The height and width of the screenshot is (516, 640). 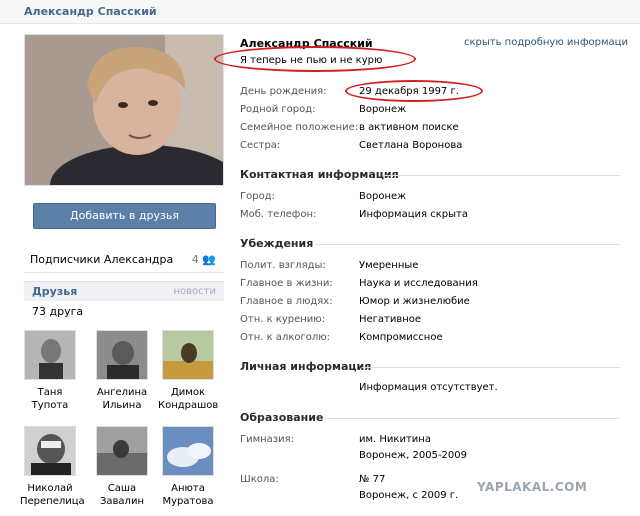 What do you see at coordinates (413, 214) in the screenshot?
I see `info-value: Информация скрыта` at bounding box center [413, 214].